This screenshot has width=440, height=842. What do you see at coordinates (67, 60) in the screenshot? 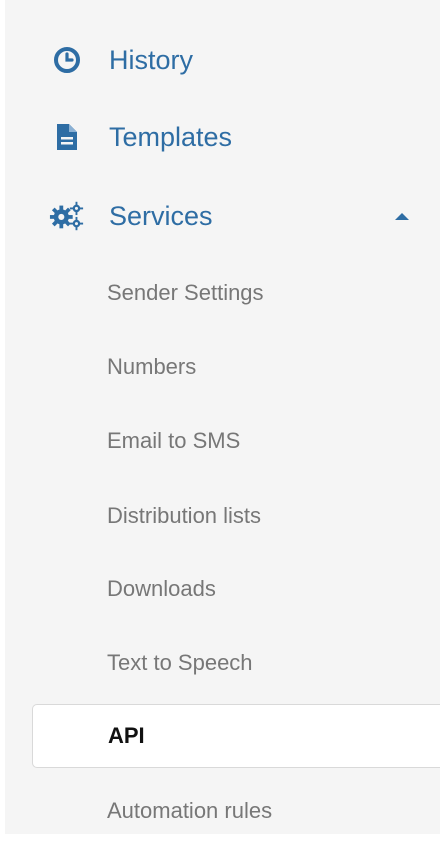
I see `clock-icon` at bounding box center [67, 60].